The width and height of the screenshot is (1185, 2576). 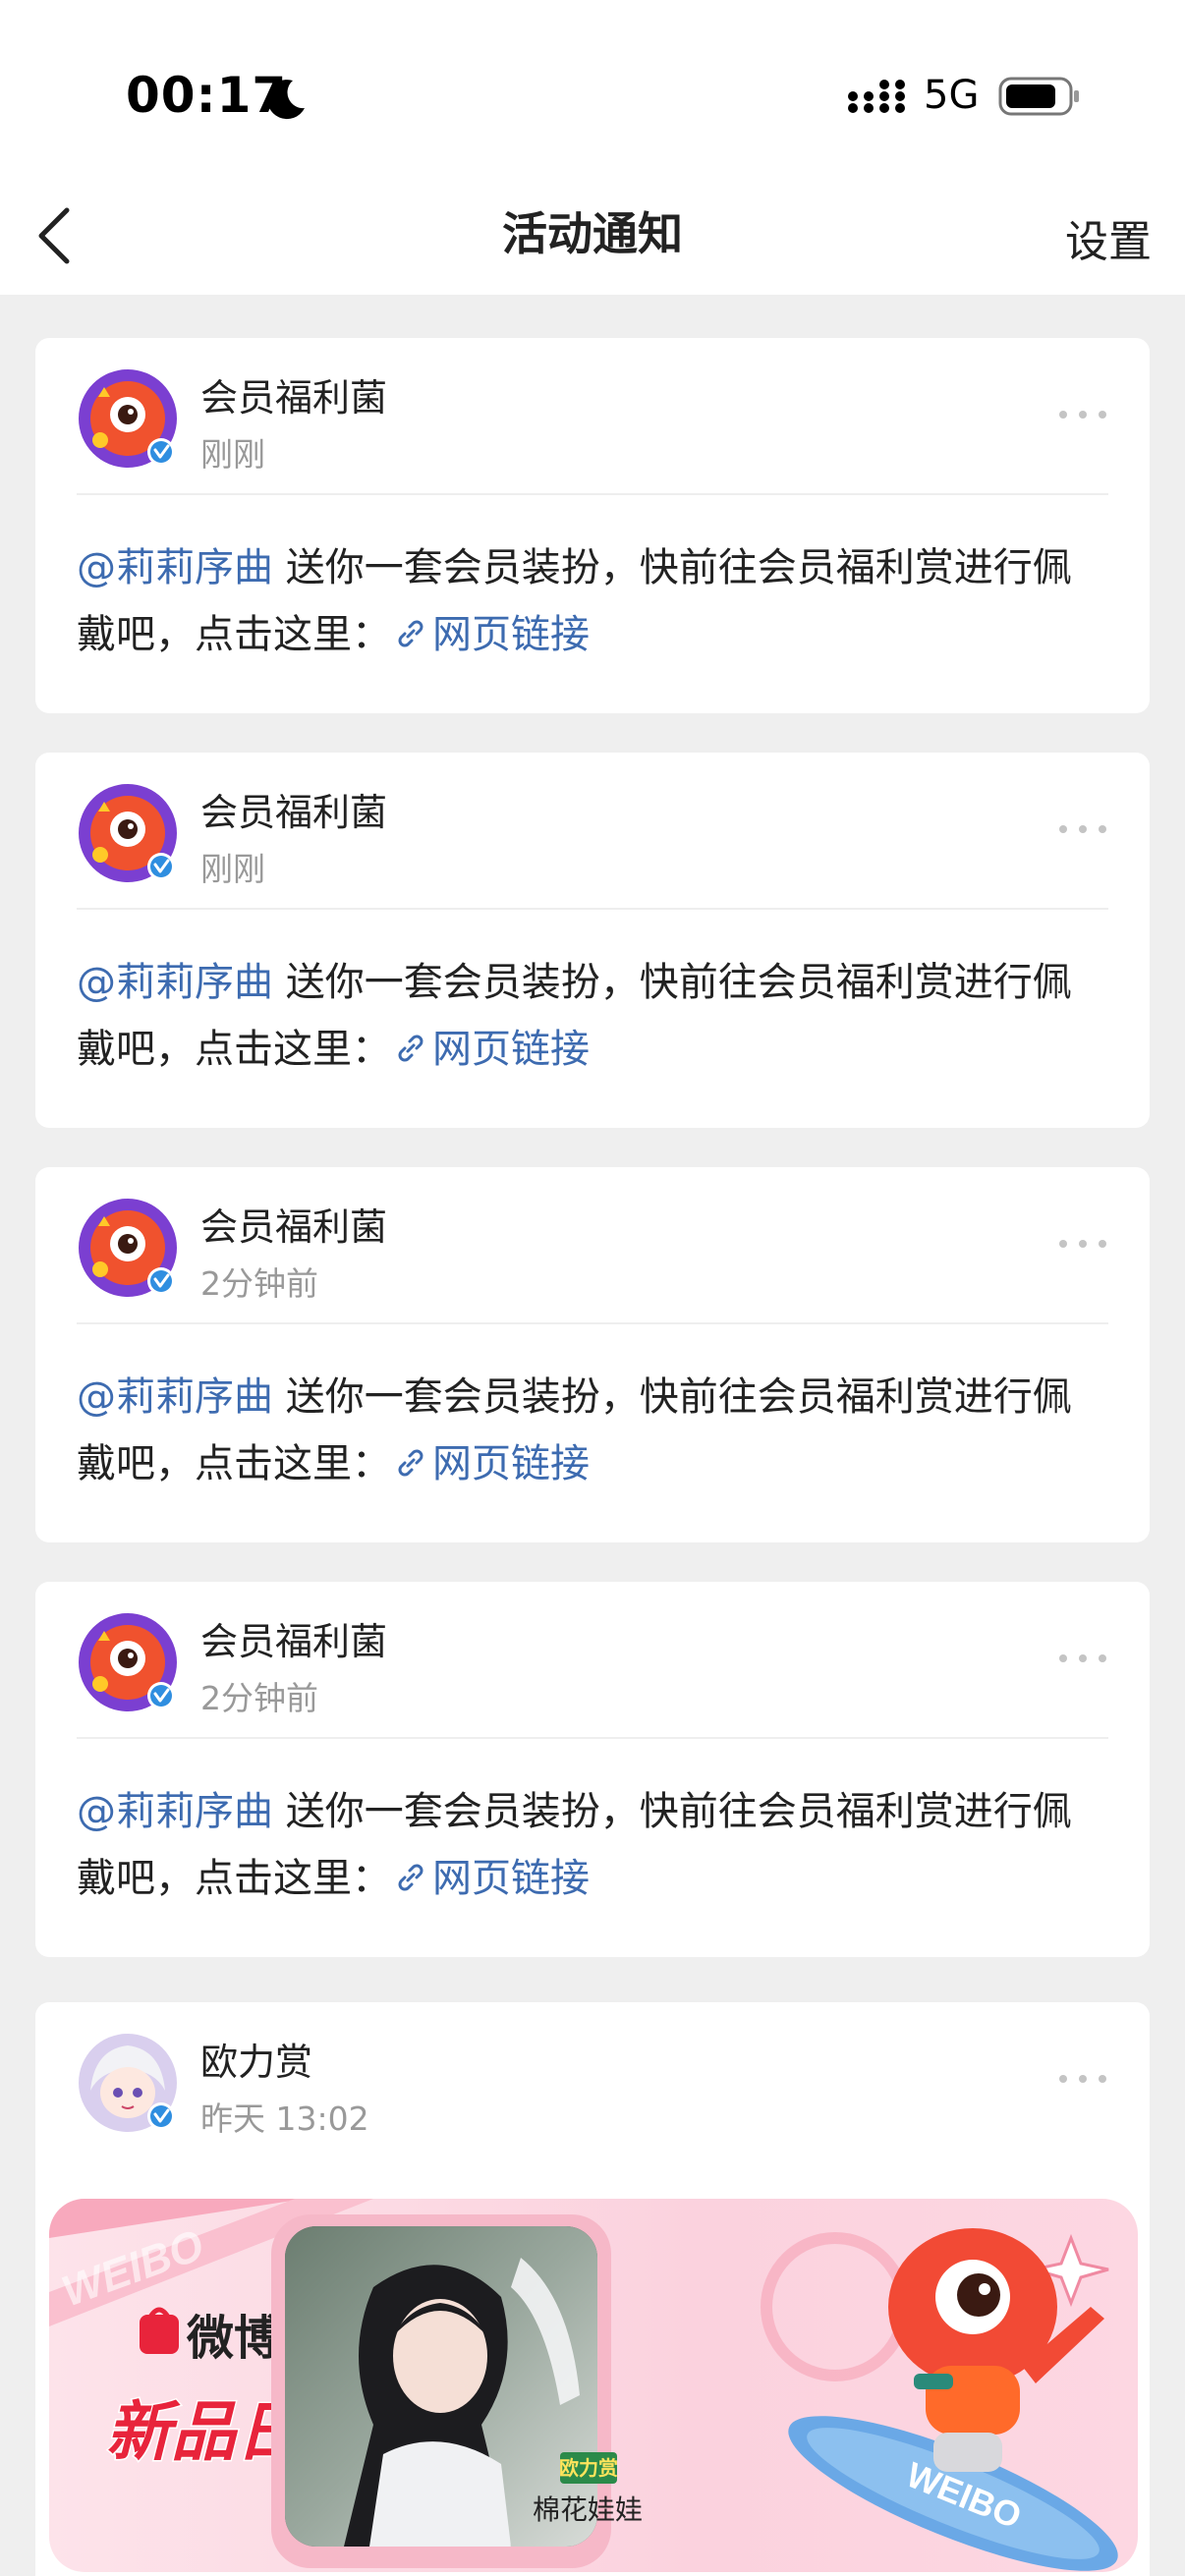 I want to click on moon-icon, so click(x=286, y=100).